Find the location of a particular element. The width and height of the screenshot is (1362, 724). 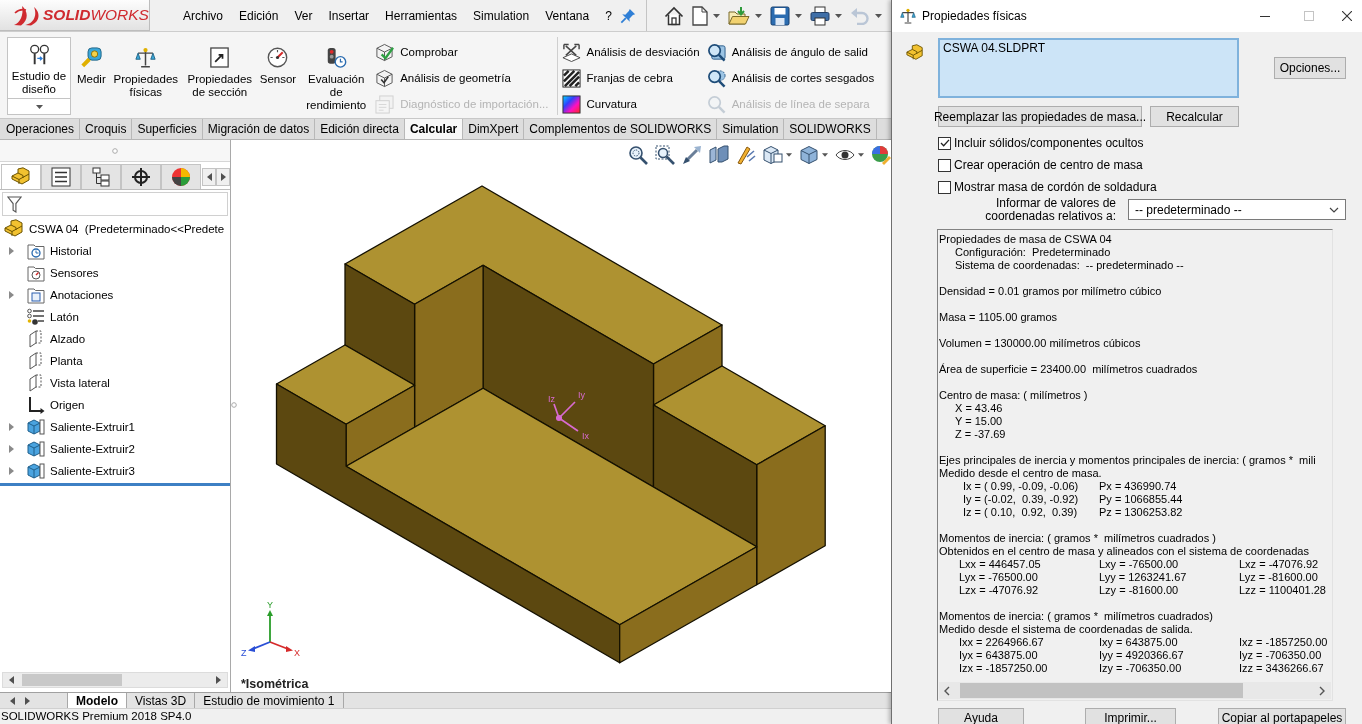

tree-item: Saliente-Extruir3 is located at coordinates (92, 471).